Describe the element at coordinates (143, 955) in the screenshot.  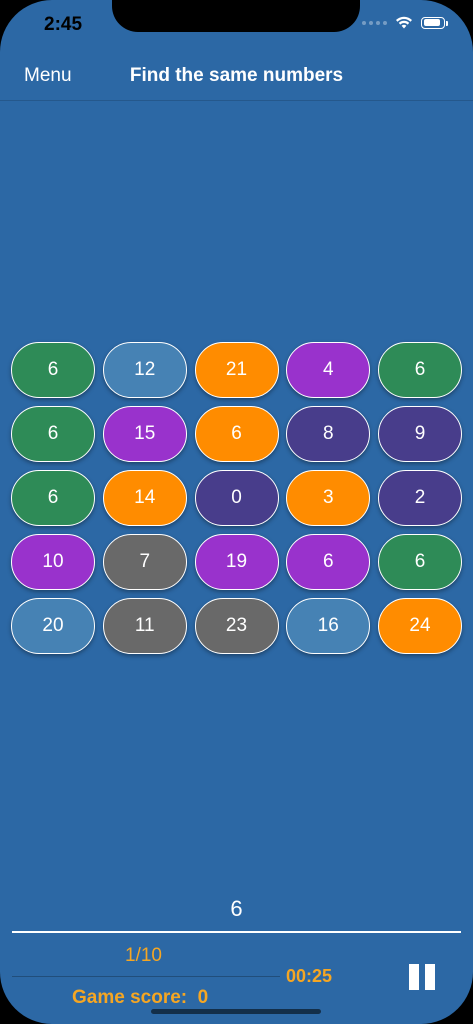
I see `round-progress: 1/10` at that location.